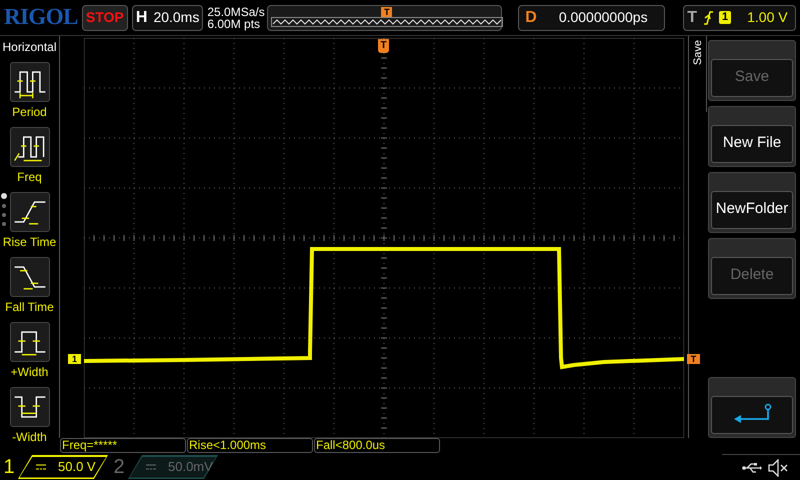 Image resolution: width=800 pixels, height=480 pixels. Describe the element at coordinates (190, 467) in the screenshot. I see `channel-scale: 50.0mV` at that location.